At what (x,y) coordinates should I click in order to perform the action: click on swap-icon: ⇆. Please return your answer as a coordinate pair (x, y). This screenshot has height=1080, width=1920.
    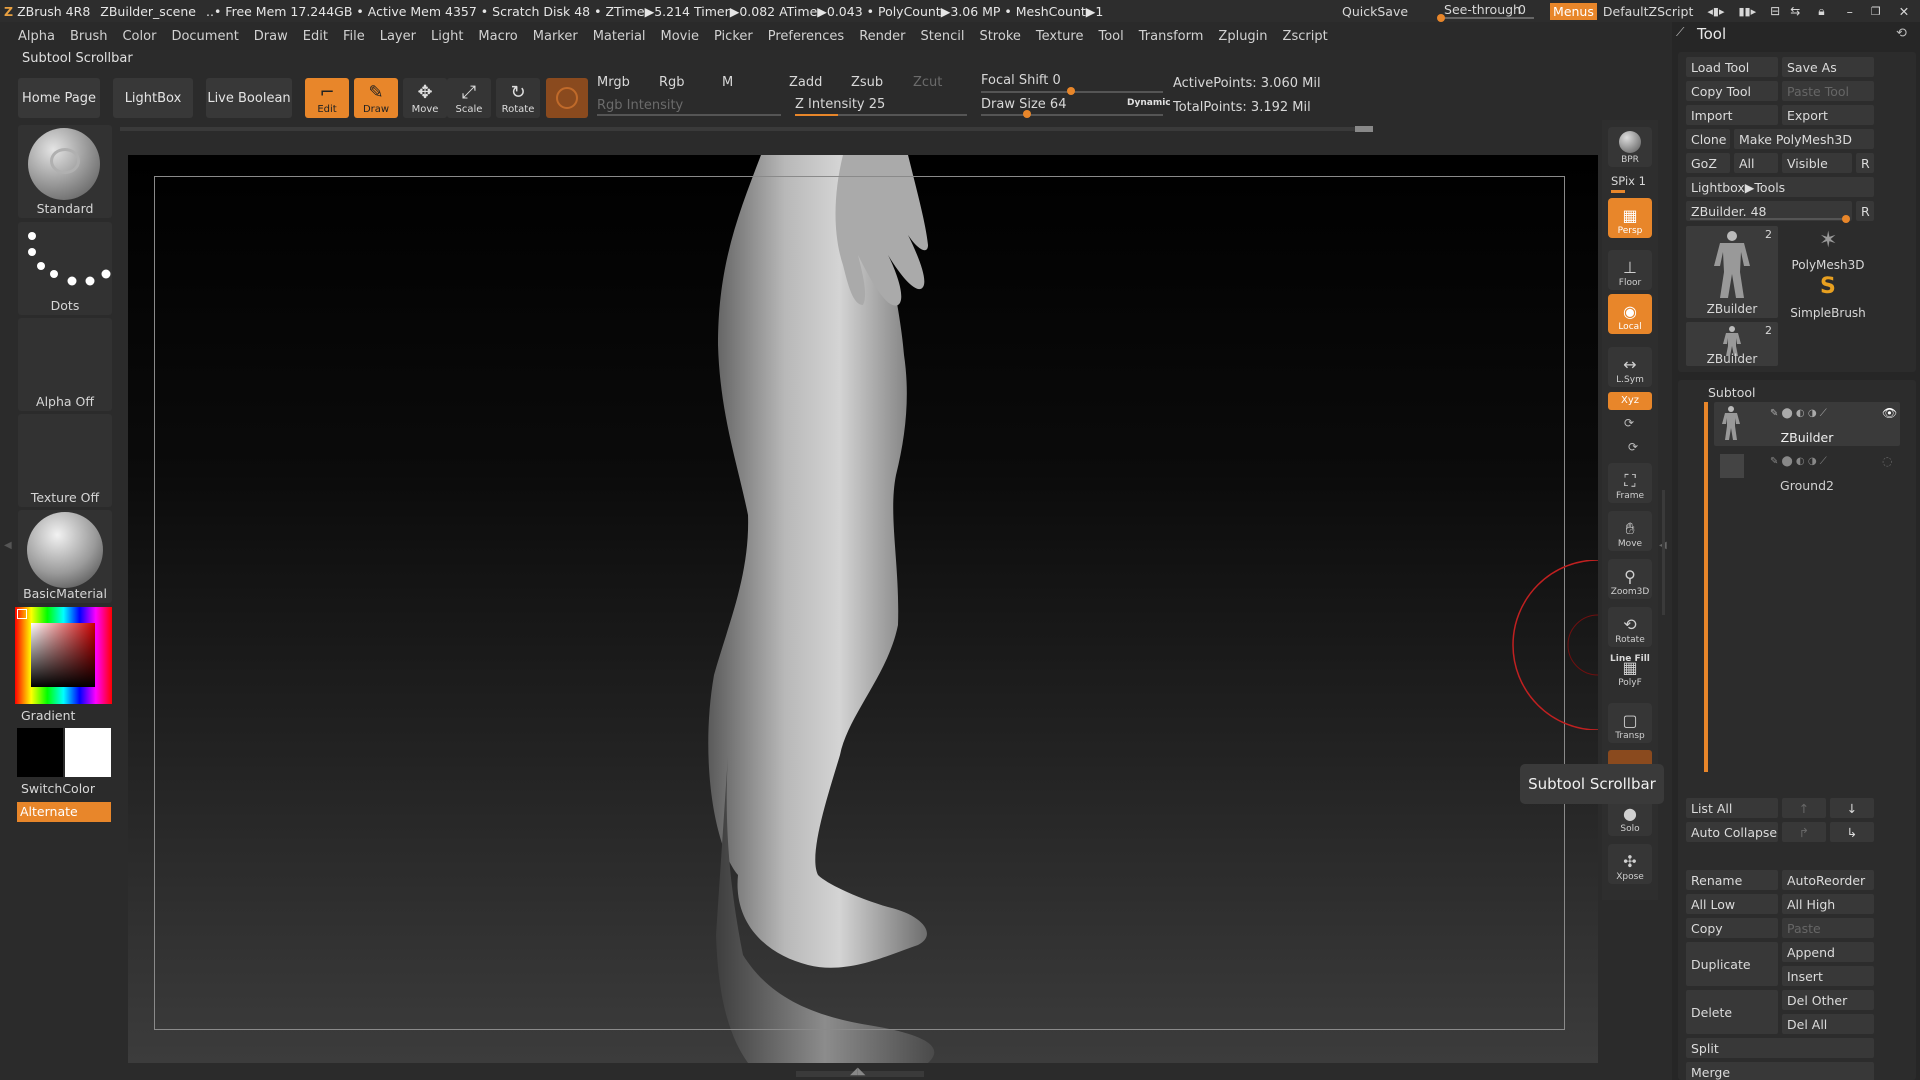
    Looking at the image, I should click on (1795, 11).